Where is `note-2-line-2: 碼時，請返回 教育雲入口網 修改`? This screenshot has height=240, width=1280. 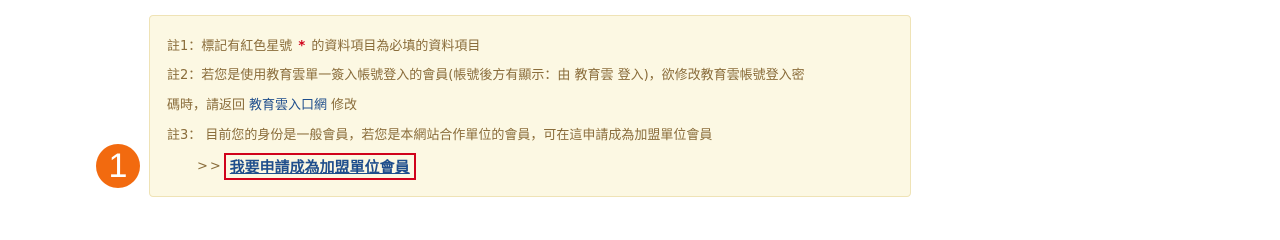 note-2-line-2: 碼時，請返回 教育雲入口網 修改 is located at coordinates (262, 106).